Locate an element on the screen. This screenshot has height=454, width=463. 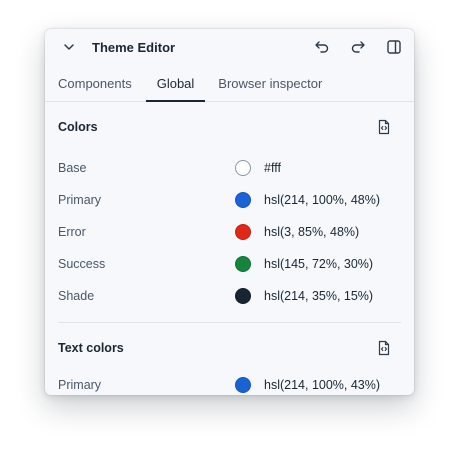
color-row-shade: Shade hsl(214, 35%, 15%) is located at coordinates (229, 296).